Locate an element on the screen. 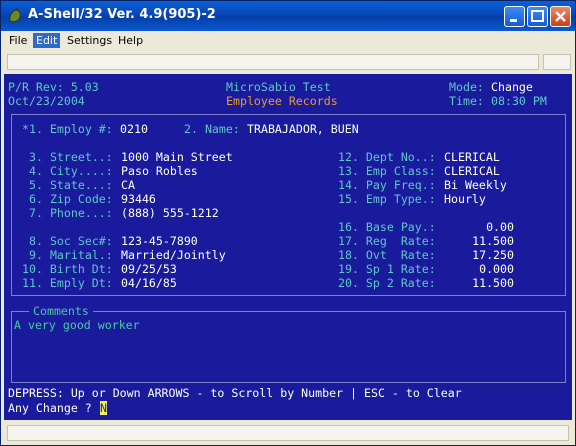 This screenshot has height=446, width=576. field-20-label: 20. Sp 2 Rate: is located at coordinates (387, 283).